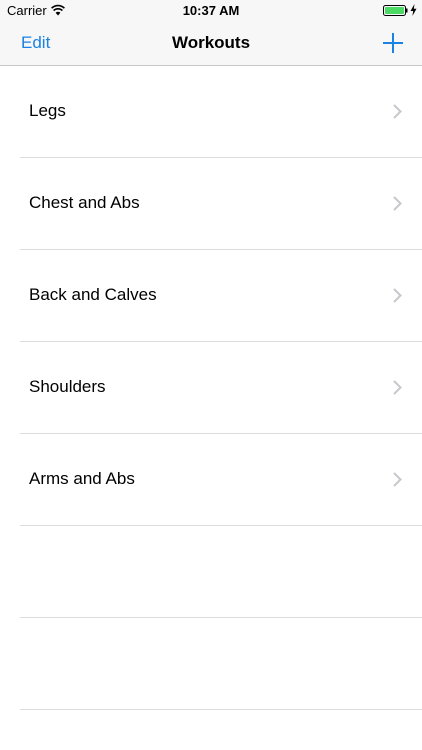 This screenshot has height=750, width=422. What do you see at coordinates (47, 110) in the screenshot?
I see `workout-label: Legs` at bounding box center [47, 110].